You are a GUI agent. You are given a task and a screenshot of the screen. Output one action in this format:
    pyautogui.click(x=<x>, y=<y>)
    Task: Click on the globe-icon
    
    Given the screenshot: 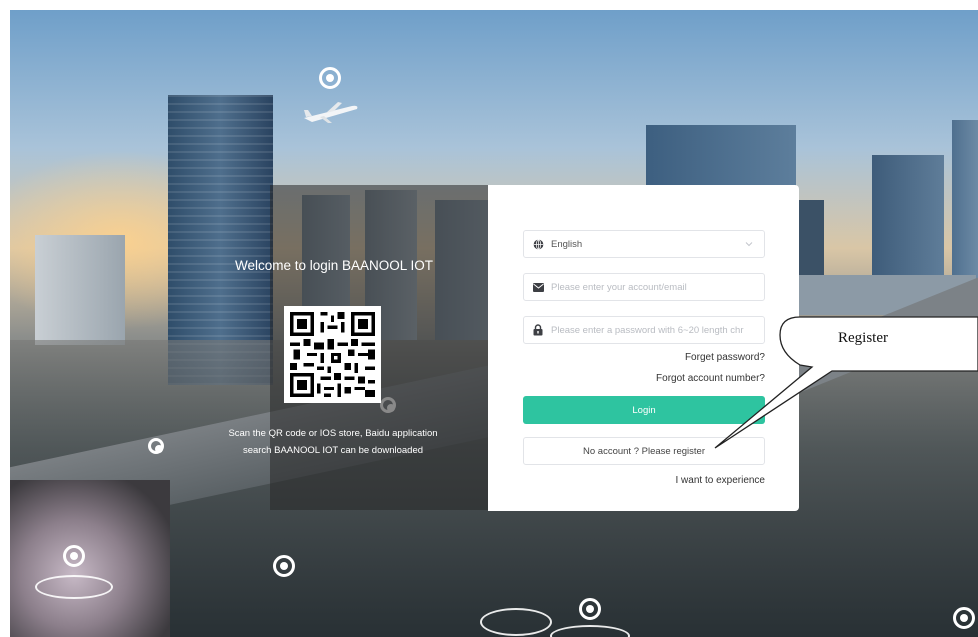 What is the action you would take?
    pyautogui.click(x=538, y=244)
    